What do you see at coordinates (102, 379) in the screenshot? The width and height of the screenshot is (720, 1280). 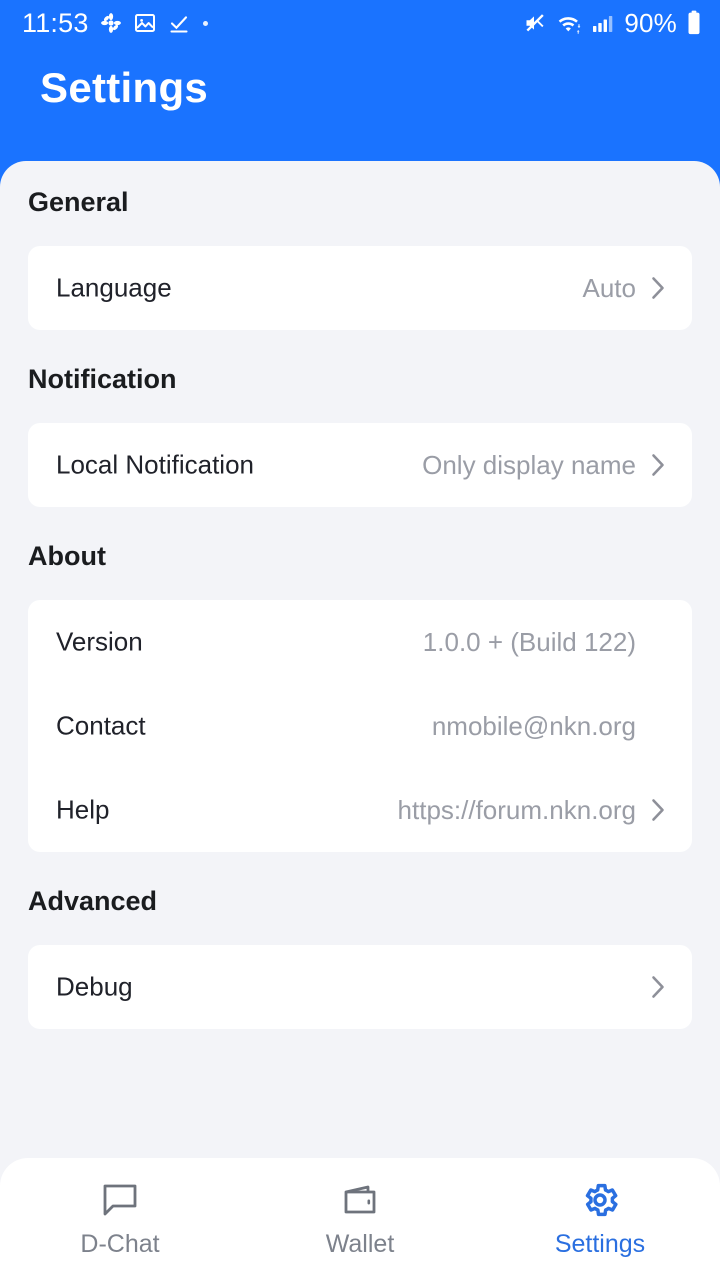 I see `section-title-notification: Notification` at bounding box center [102, 379].